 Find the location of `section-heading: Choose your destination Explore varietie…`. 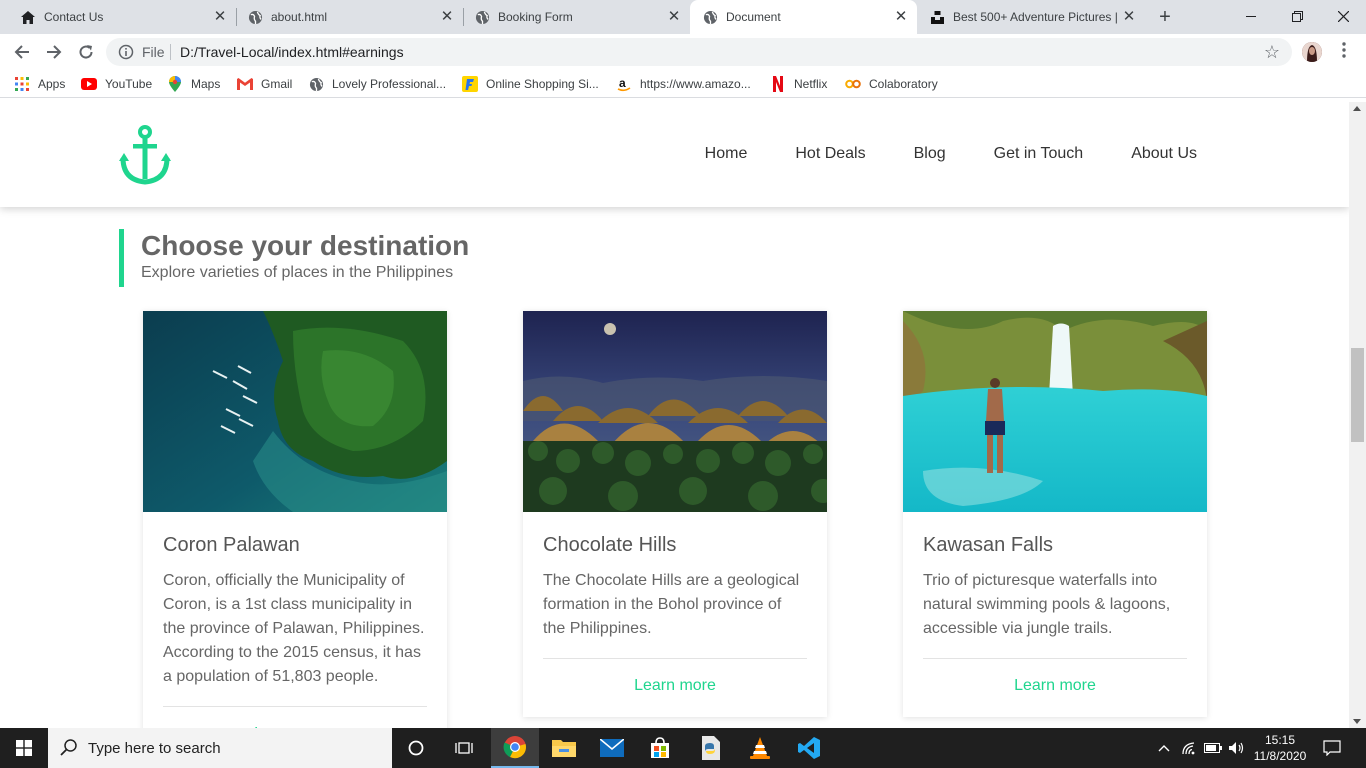

section-heading: Choose your destination Explore varietie… is located at coordinates (294, 258).